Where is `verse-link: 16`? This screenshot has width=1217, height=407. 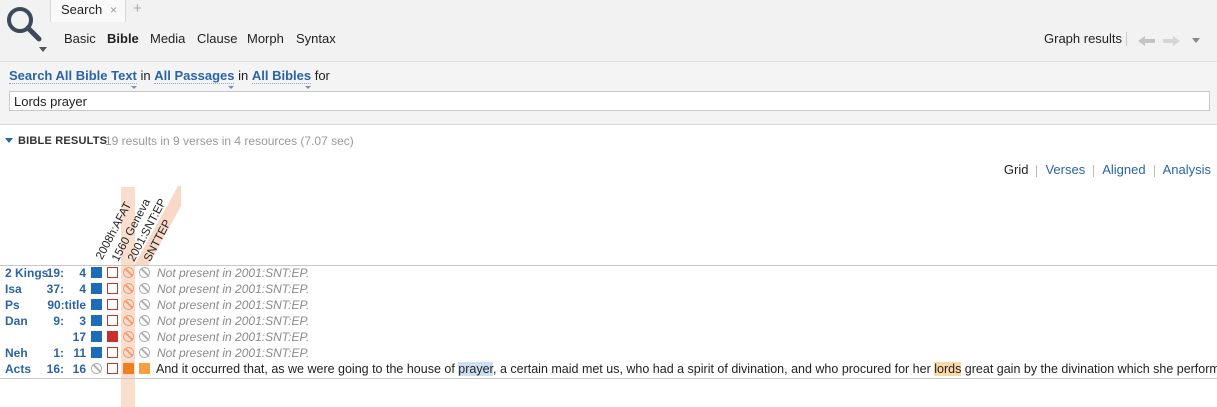 verse-link: 16 is located at coordinates (75, 369).